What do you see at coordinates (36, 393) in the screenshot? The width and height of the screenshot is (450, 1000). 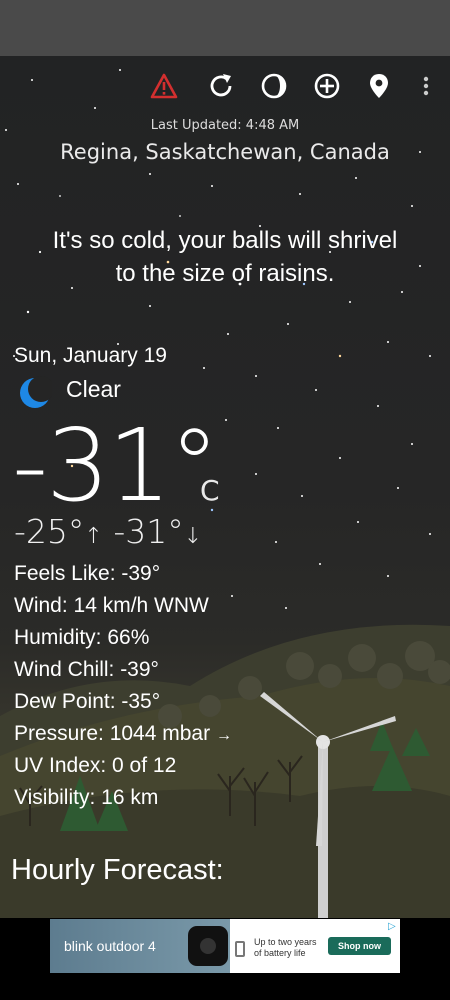 I see `crescent-moon-icon` at bounding box center [36, 393].